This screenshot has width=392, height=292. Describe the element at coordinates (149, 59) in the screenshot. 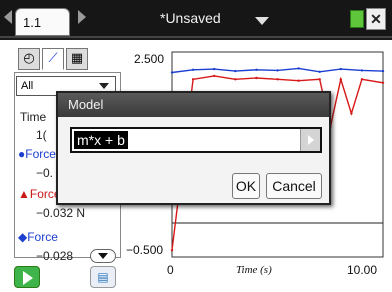

I see `y-max-label: 2.500` at that location.